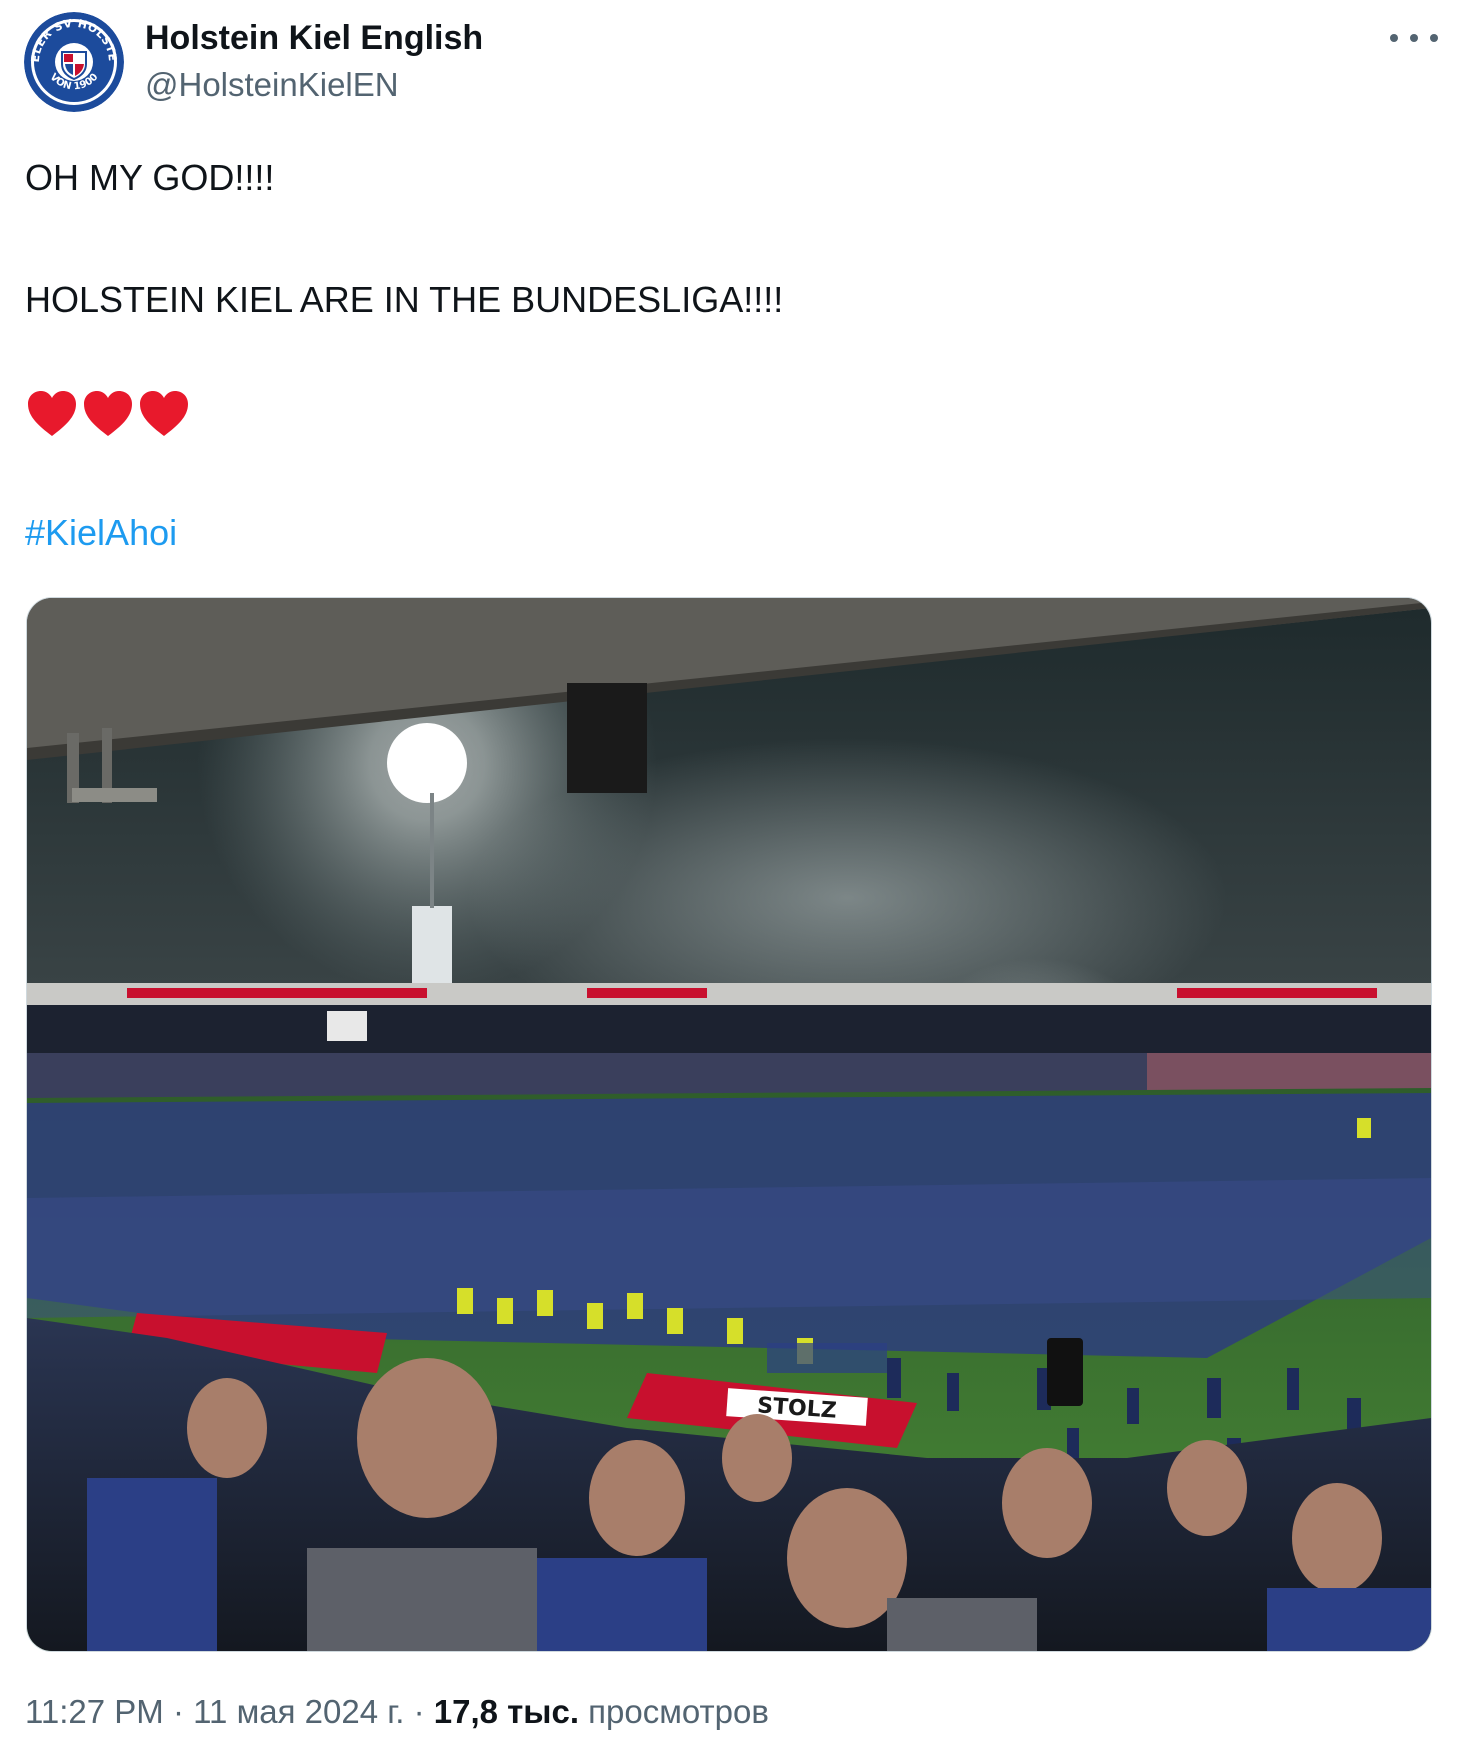 This screenshot has height=1757, width=1460. What do you see at coordinates (314, 85) in the screenshot?
I see `user-handle: @HolsteinKielEN` at bounding box center [314, 85].